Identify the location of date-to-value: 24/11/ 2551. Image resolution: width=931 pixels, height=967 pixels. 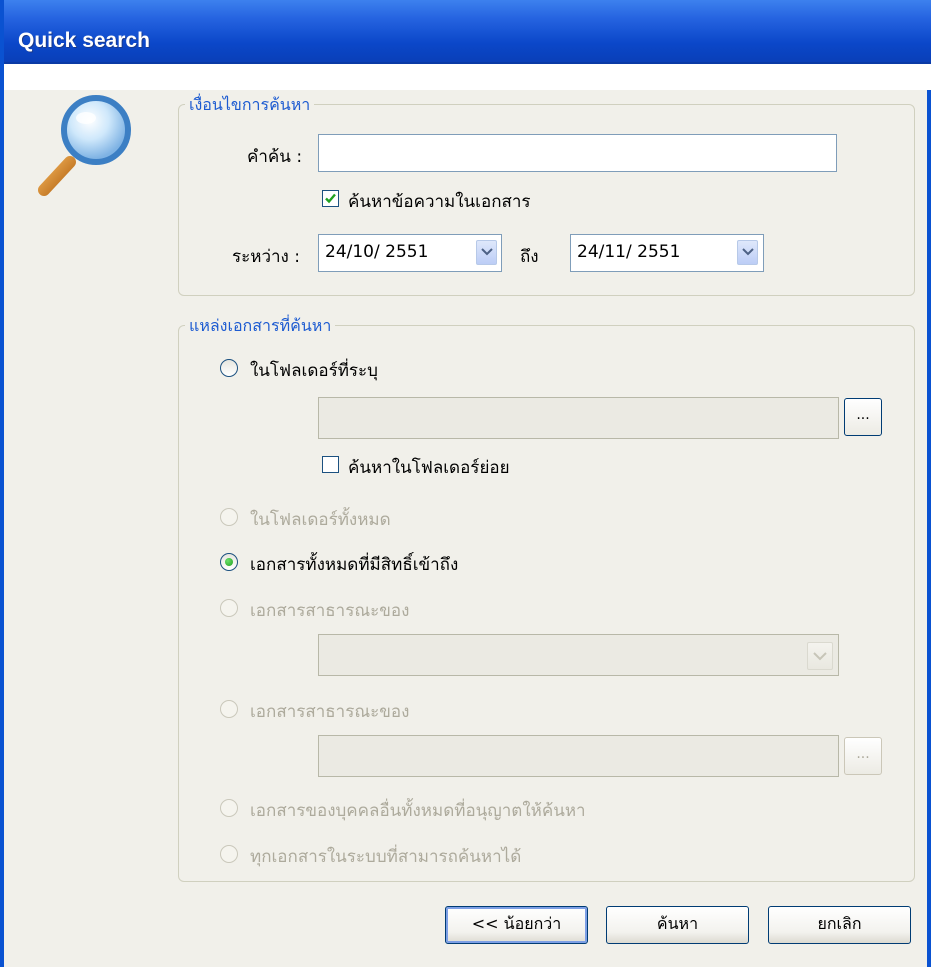
(629, 252).